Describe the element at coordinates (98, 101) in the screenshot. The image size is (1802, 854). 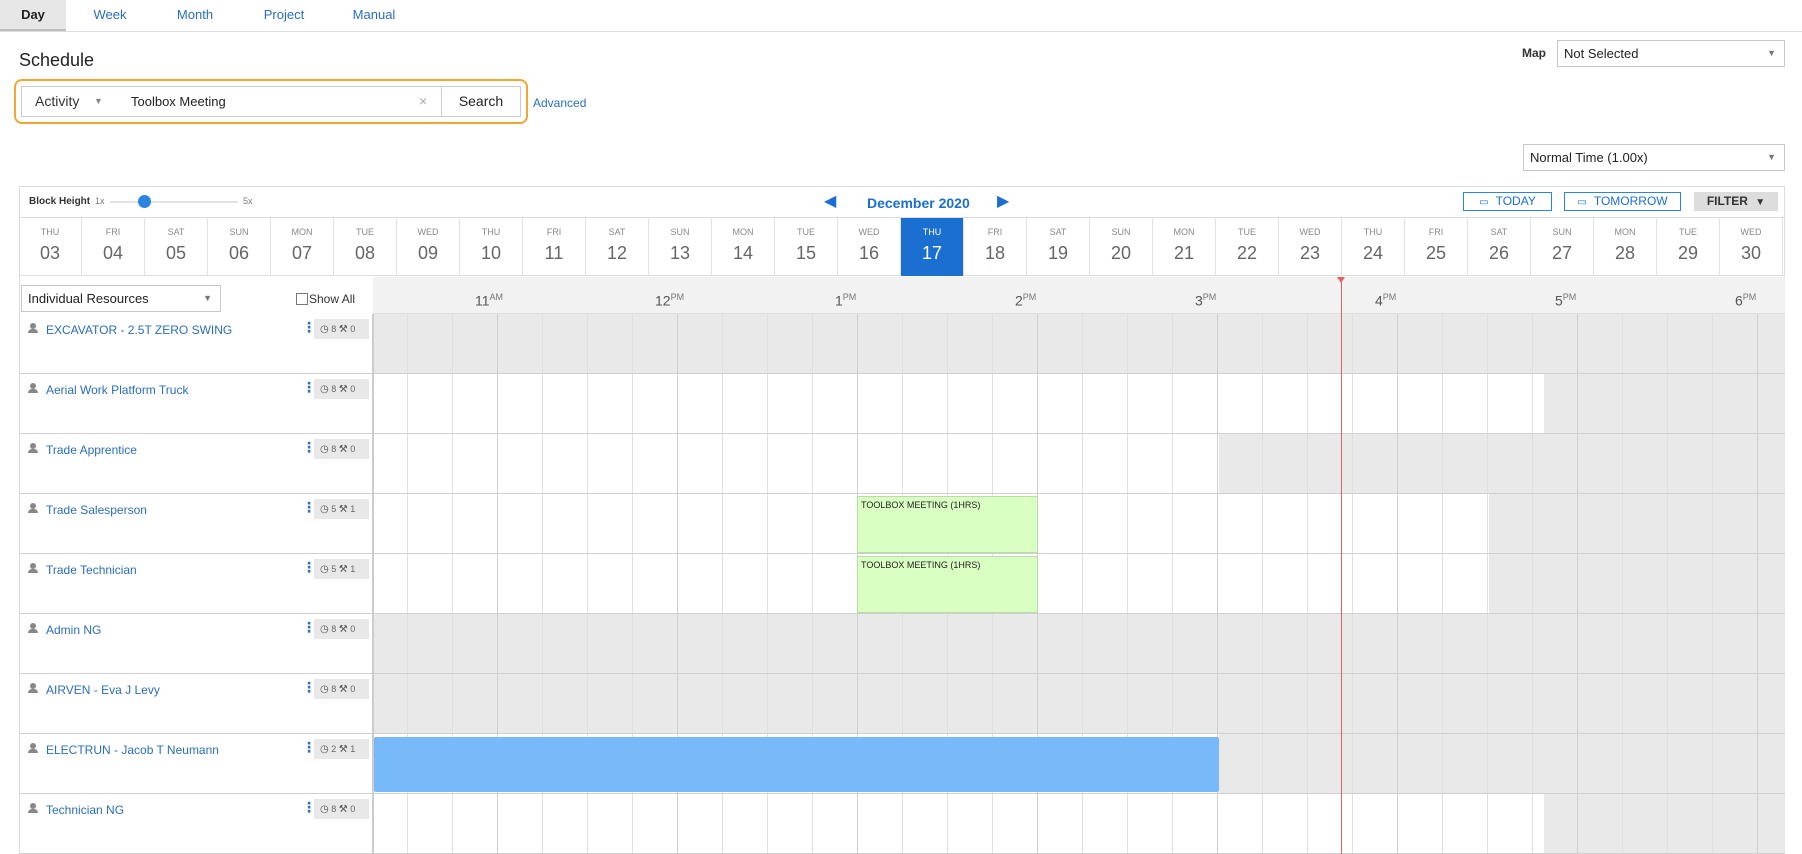
I see `chevron-down-icon: ▼` at that location.